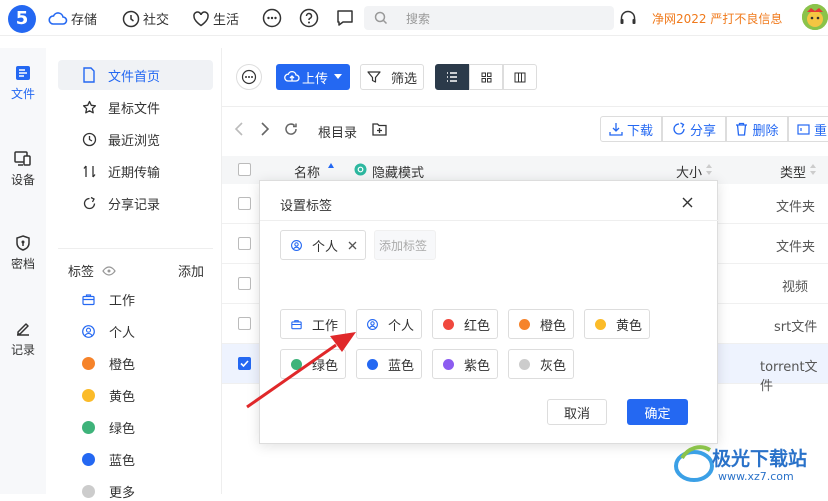 The height and width of the screenshot is (501, 828). What do you see at coordinates (89, 106) in the screenshot?
I see `star-icon` at bounding box center [89, 106].